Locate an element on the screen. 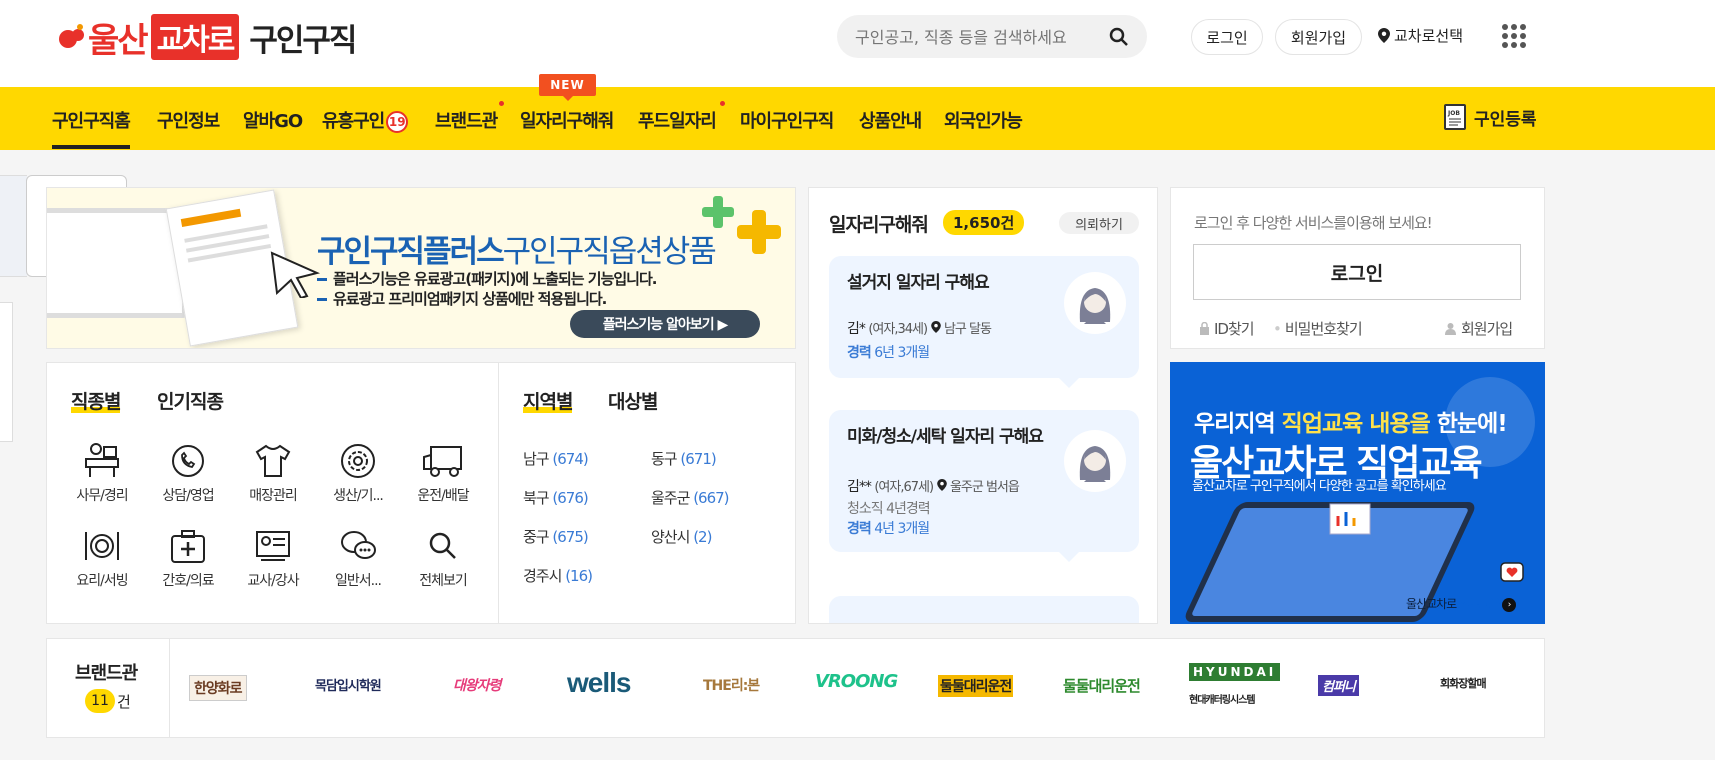  brand-logo: 회화장할매 is located at coordinates (1463, 683).